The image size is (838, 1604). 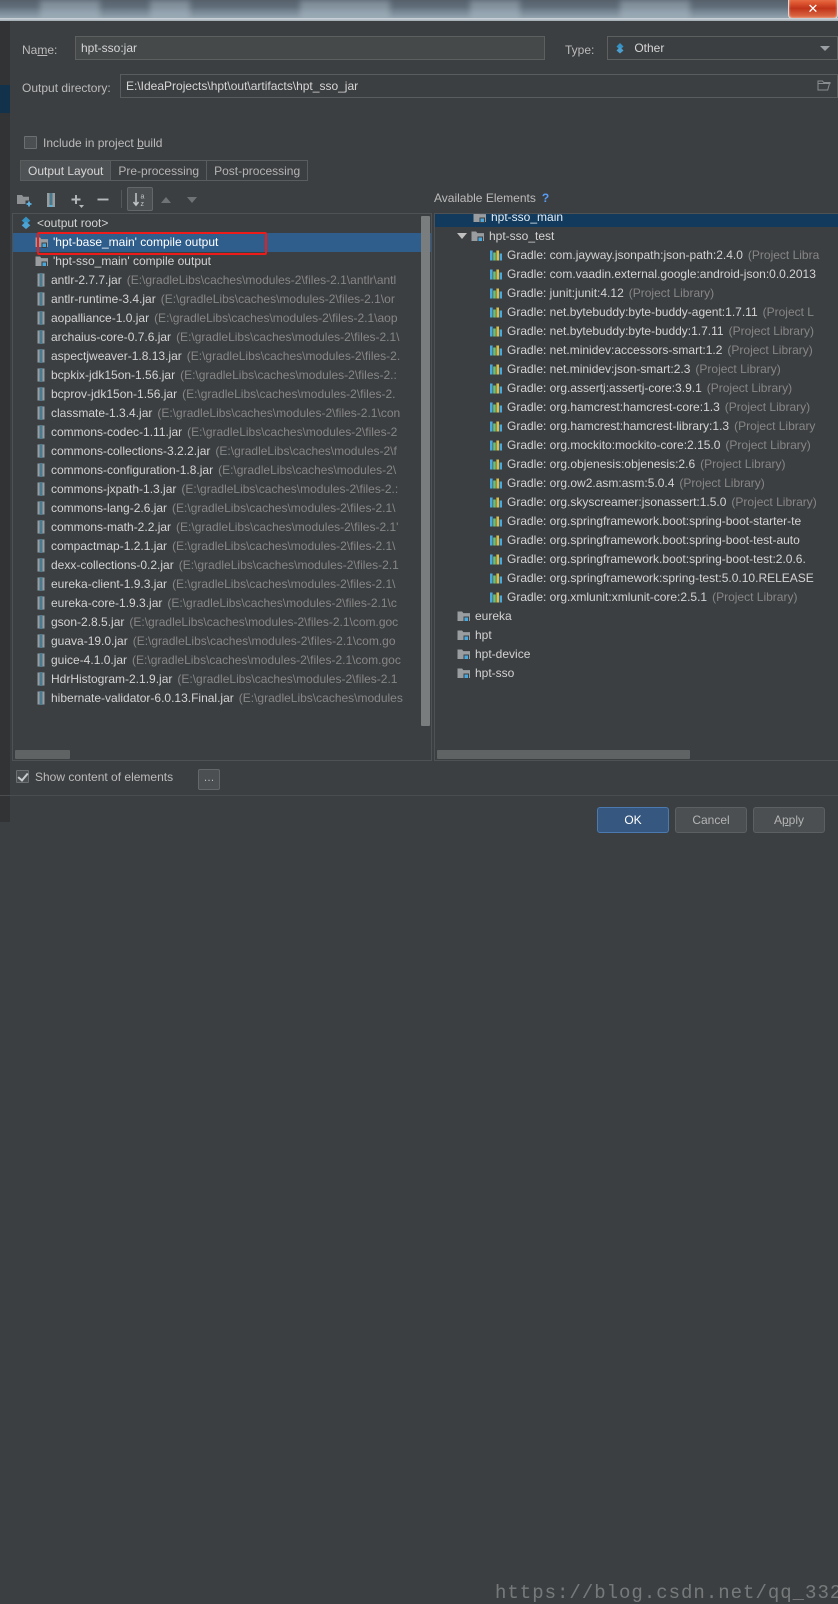 What do you see at coordinates (789, 820) in the screenshot?
I see `apply-button: Apply` at bounding box center [789, 820].